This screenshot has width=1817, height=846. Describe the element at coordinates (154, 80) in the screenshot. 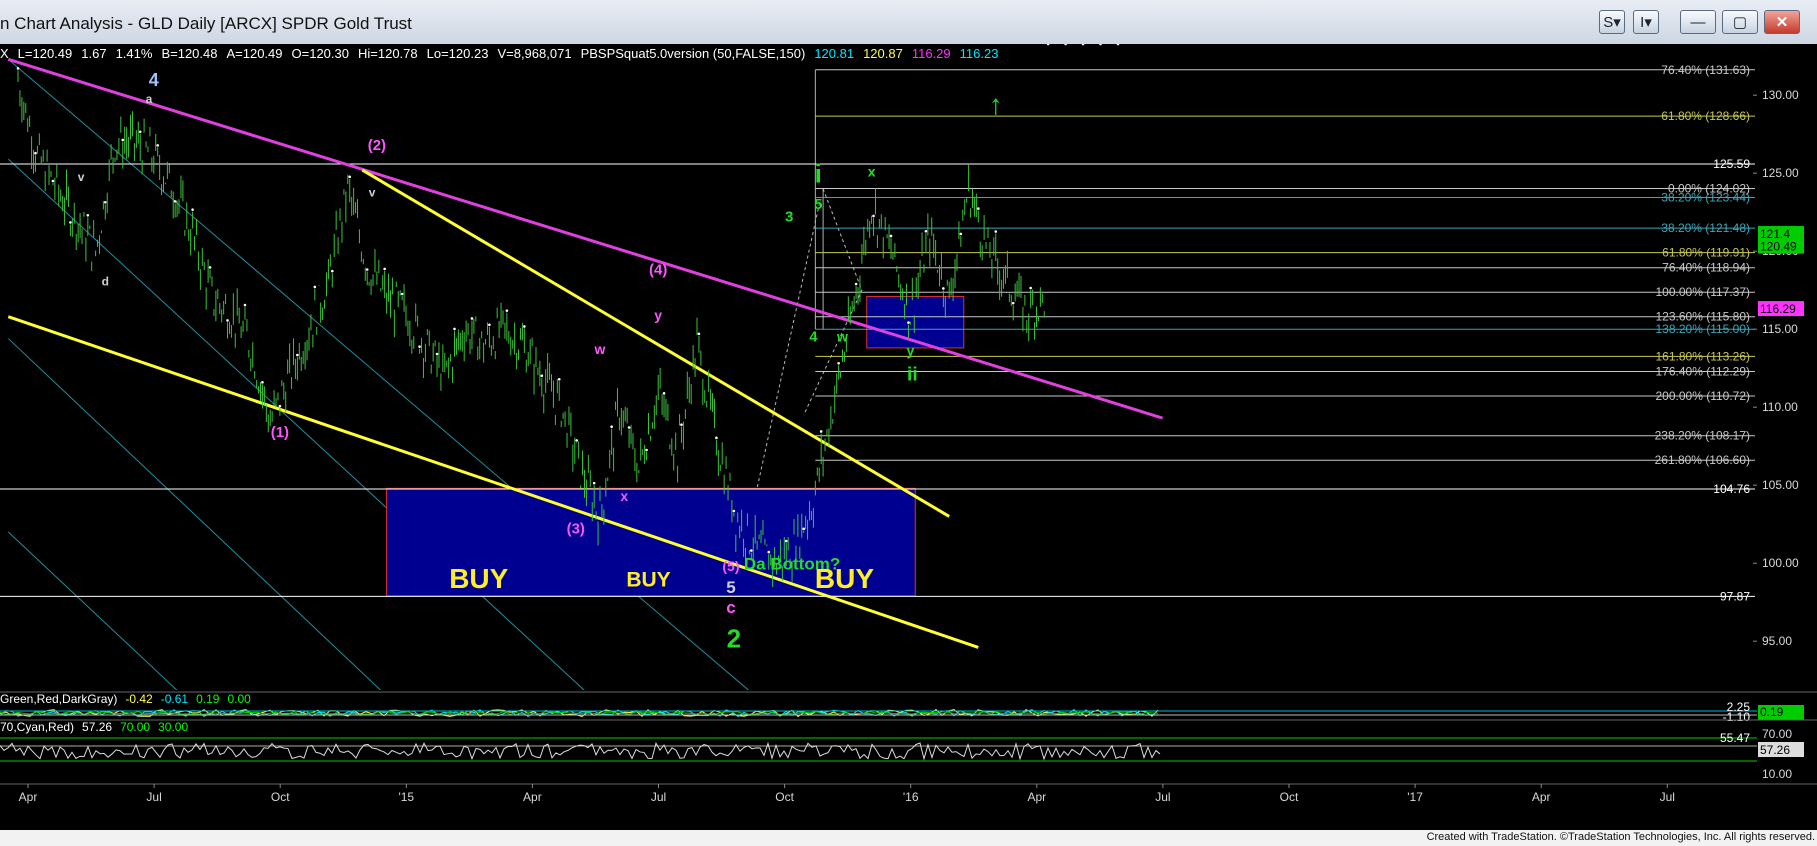

I see `wave-label-0: 4` at that location.